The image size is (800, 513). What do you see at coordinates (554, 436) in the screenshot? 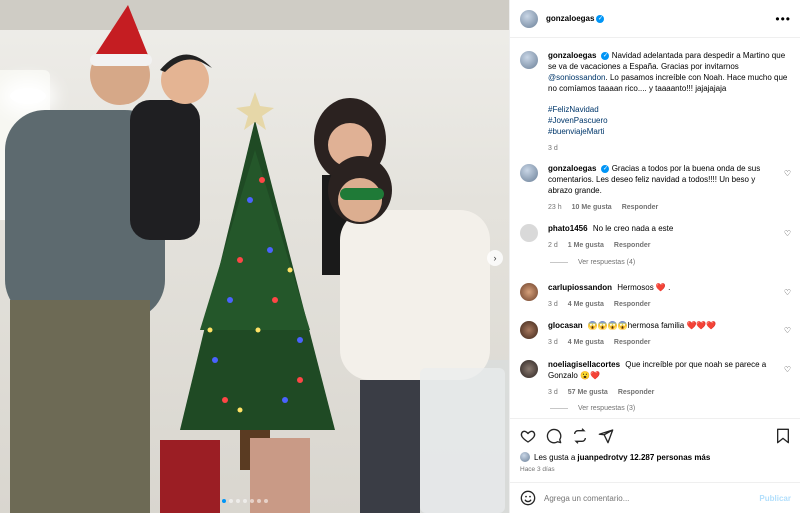
I see `comment-icon` at bounding box center [554, 436].